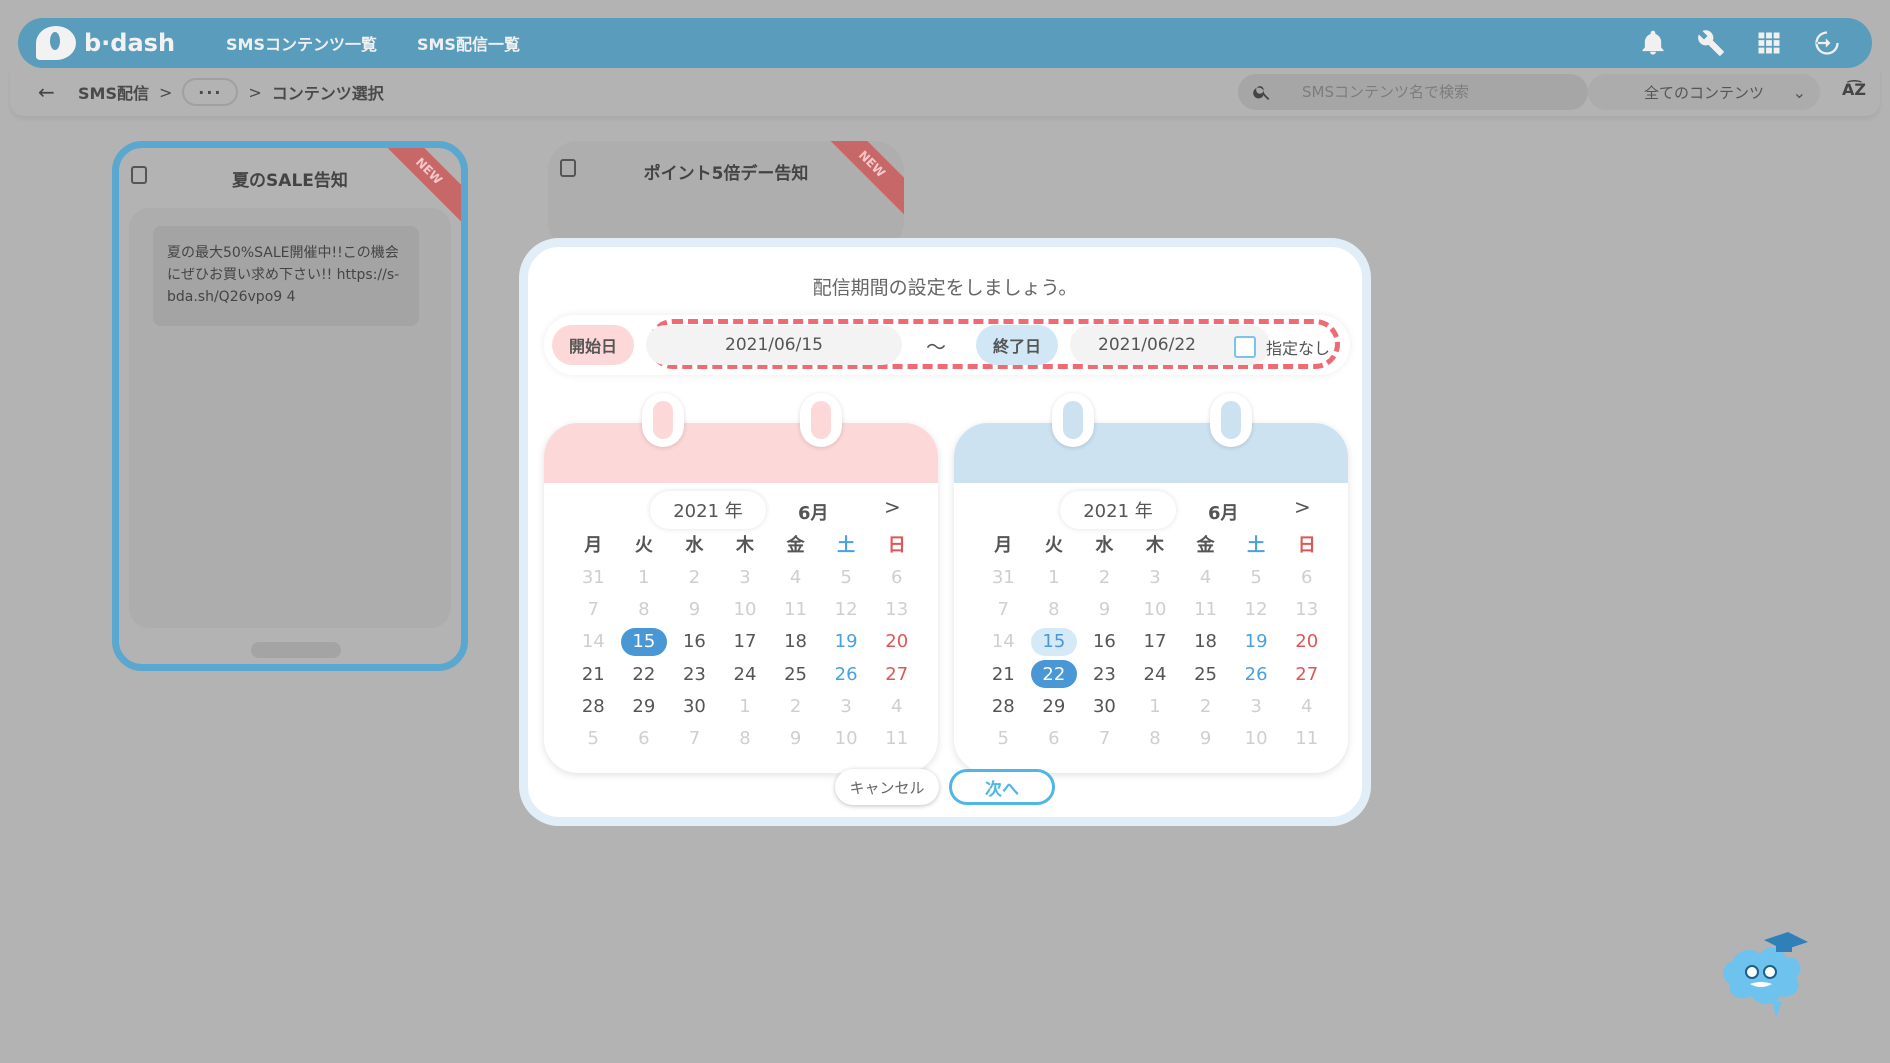 The image size is (1890, 1063). Describe the element at coordinates (1155, 706) in the screenshot. I see `calendar-day: 1` at that location.